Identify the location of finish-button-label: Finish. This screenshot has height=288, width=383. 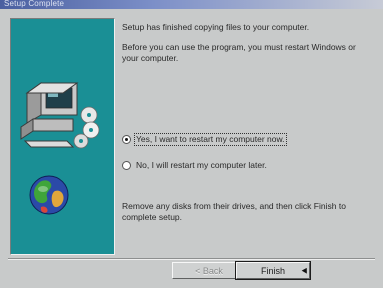
(272, 271).